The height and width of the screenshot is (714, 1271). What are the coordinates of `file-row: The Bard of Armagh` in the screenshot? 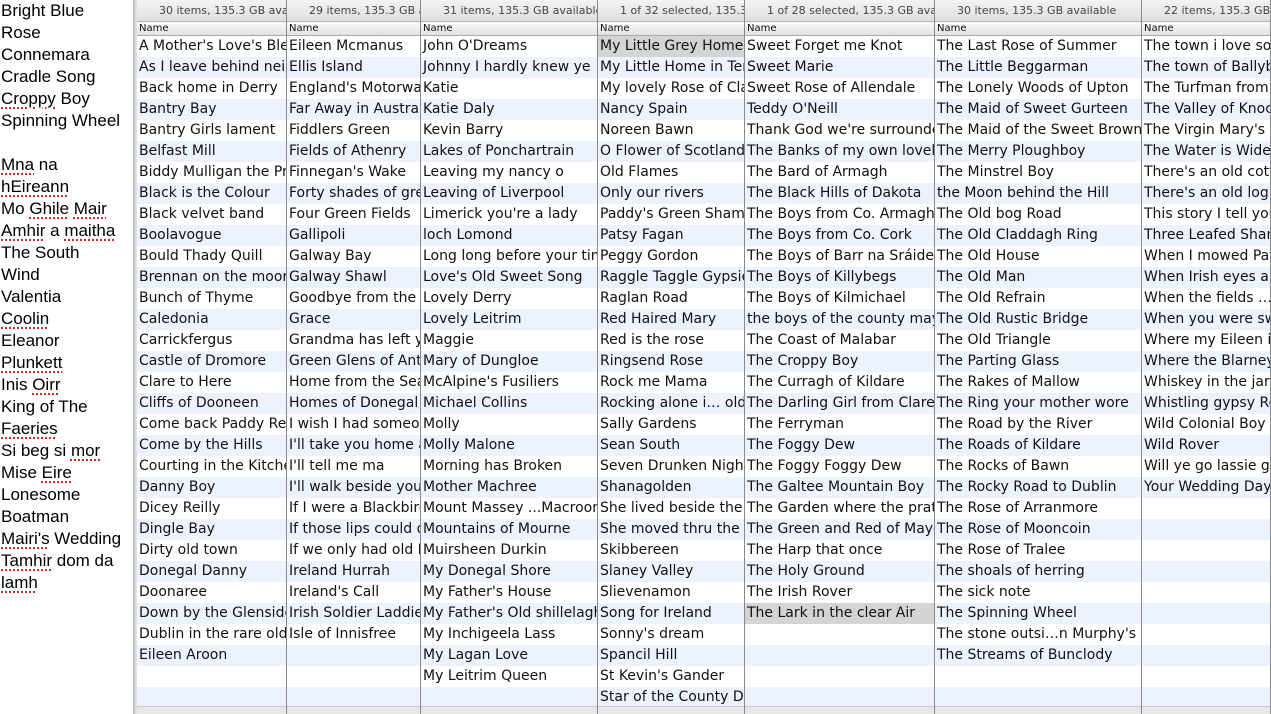 It's located at (839, 172).